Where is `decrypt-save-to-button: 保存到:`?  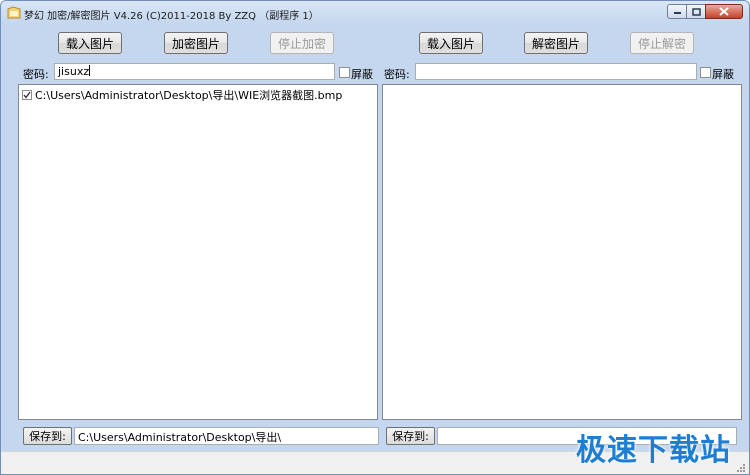 decrypt-save-to-button: 保存到: is located at coordinates (410, 436).